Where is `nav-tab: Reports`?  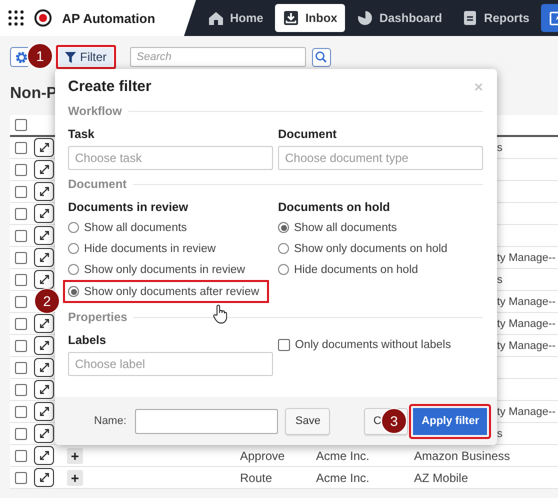 nav-tab: Reports is located at coordinates (496, 18).